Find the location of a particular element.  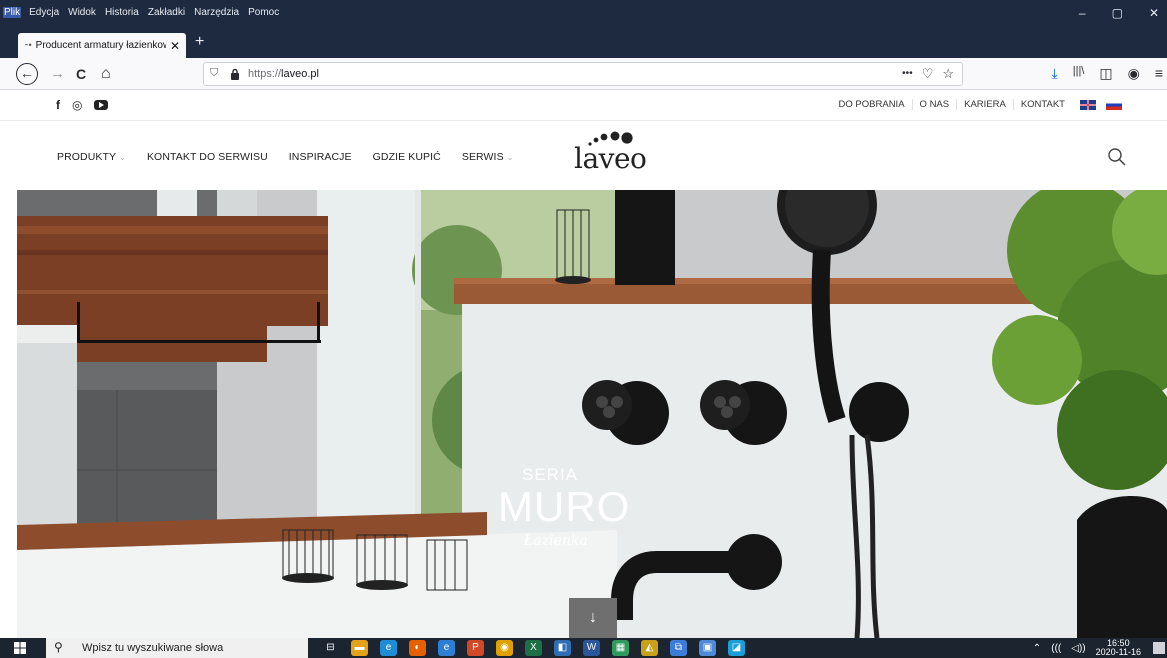

photos-icon: ◪ is located at coordinates (736, 648).